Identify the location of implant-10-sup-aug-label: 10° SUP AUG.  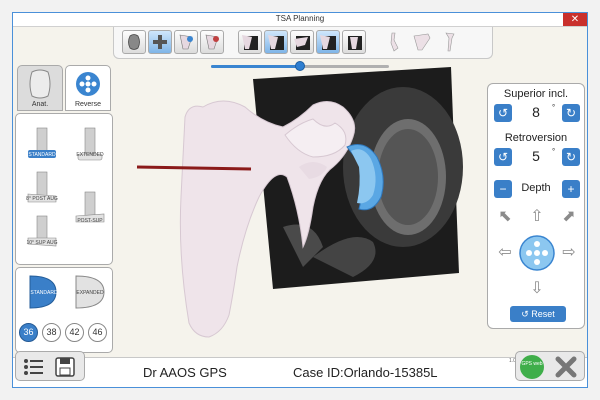
(42, 243).